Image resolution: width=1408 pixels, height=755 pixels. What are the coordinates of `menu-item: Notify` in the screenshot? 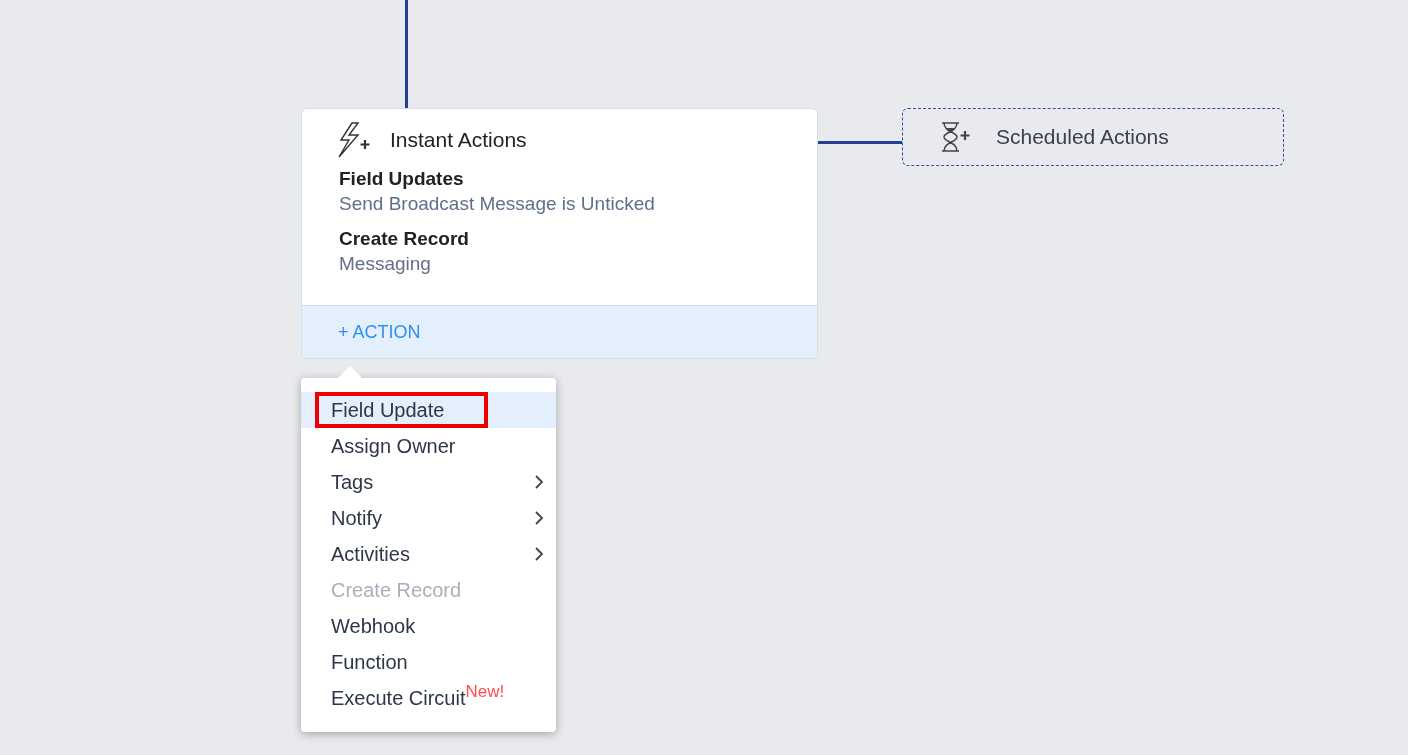 It's located at (428, 518).